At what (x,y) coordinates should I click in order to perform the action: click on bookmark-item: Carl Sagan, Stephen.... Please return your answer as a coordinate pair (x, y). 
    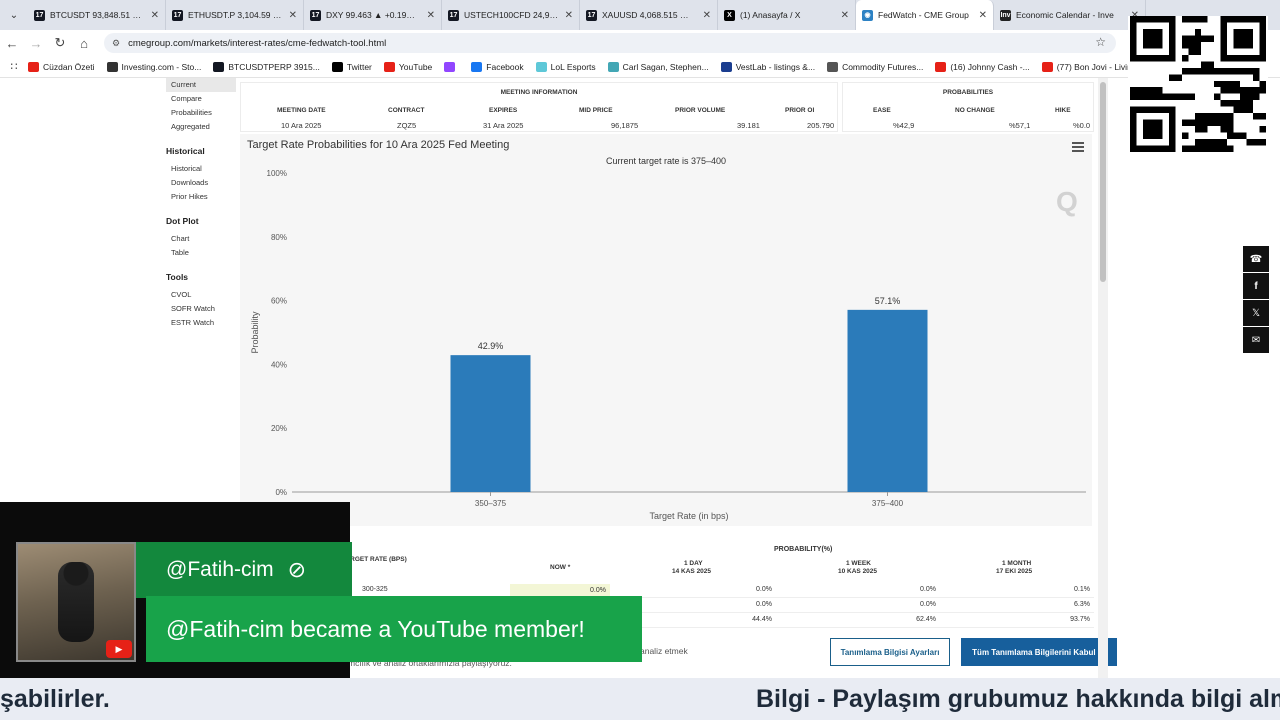
    Looking at the image, I should click on (658, 66).